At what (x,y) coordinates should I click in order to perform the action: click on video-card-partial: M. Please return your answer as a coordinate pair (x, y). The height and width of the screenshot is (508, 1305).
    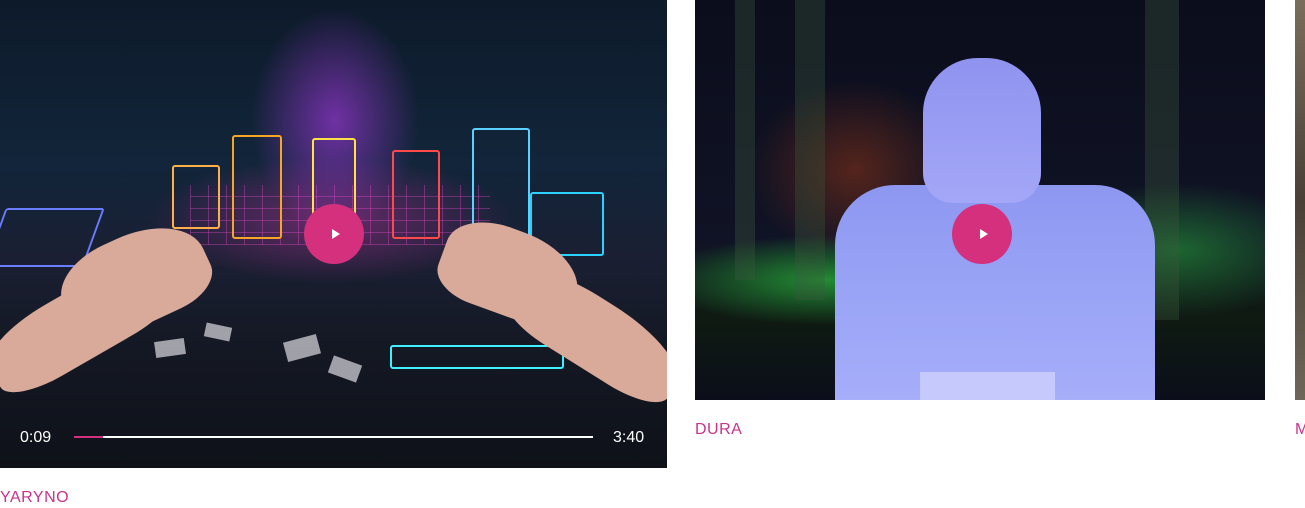
    Looking at the image, I should click on (1300, 230).